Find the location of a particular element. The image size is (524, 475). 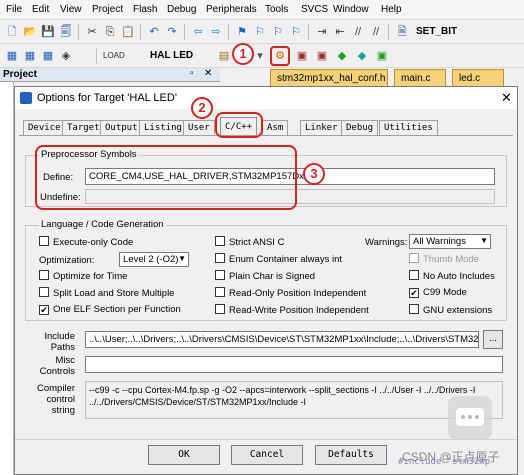

rw-pi-checkbox: Read-Write Position Independent is located at coordinates (292, 310).